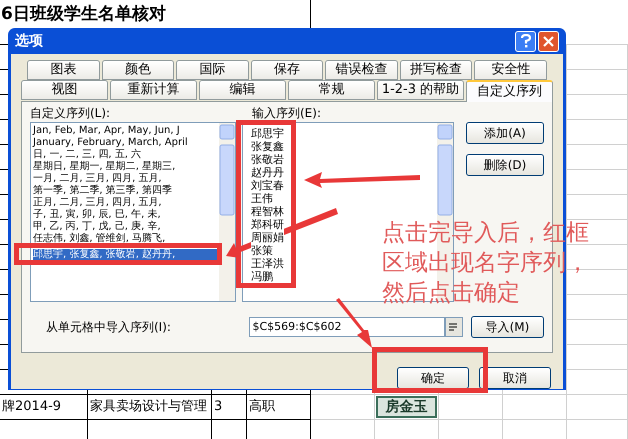 Image resolution: width=628 pixels, height=439 pixels. I want to click on tab: 视图, so click(64, 90).